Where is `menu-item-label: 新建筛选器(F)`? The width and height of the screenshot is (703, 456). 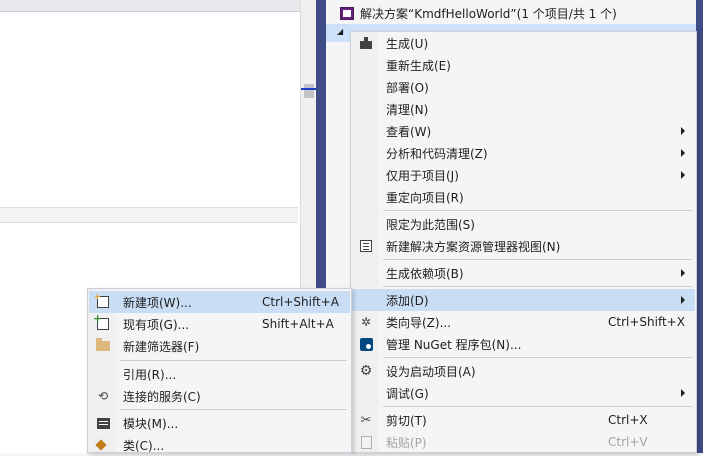 menu-item-label: 新建筛选器(F) is located at coordinates (161, 346).